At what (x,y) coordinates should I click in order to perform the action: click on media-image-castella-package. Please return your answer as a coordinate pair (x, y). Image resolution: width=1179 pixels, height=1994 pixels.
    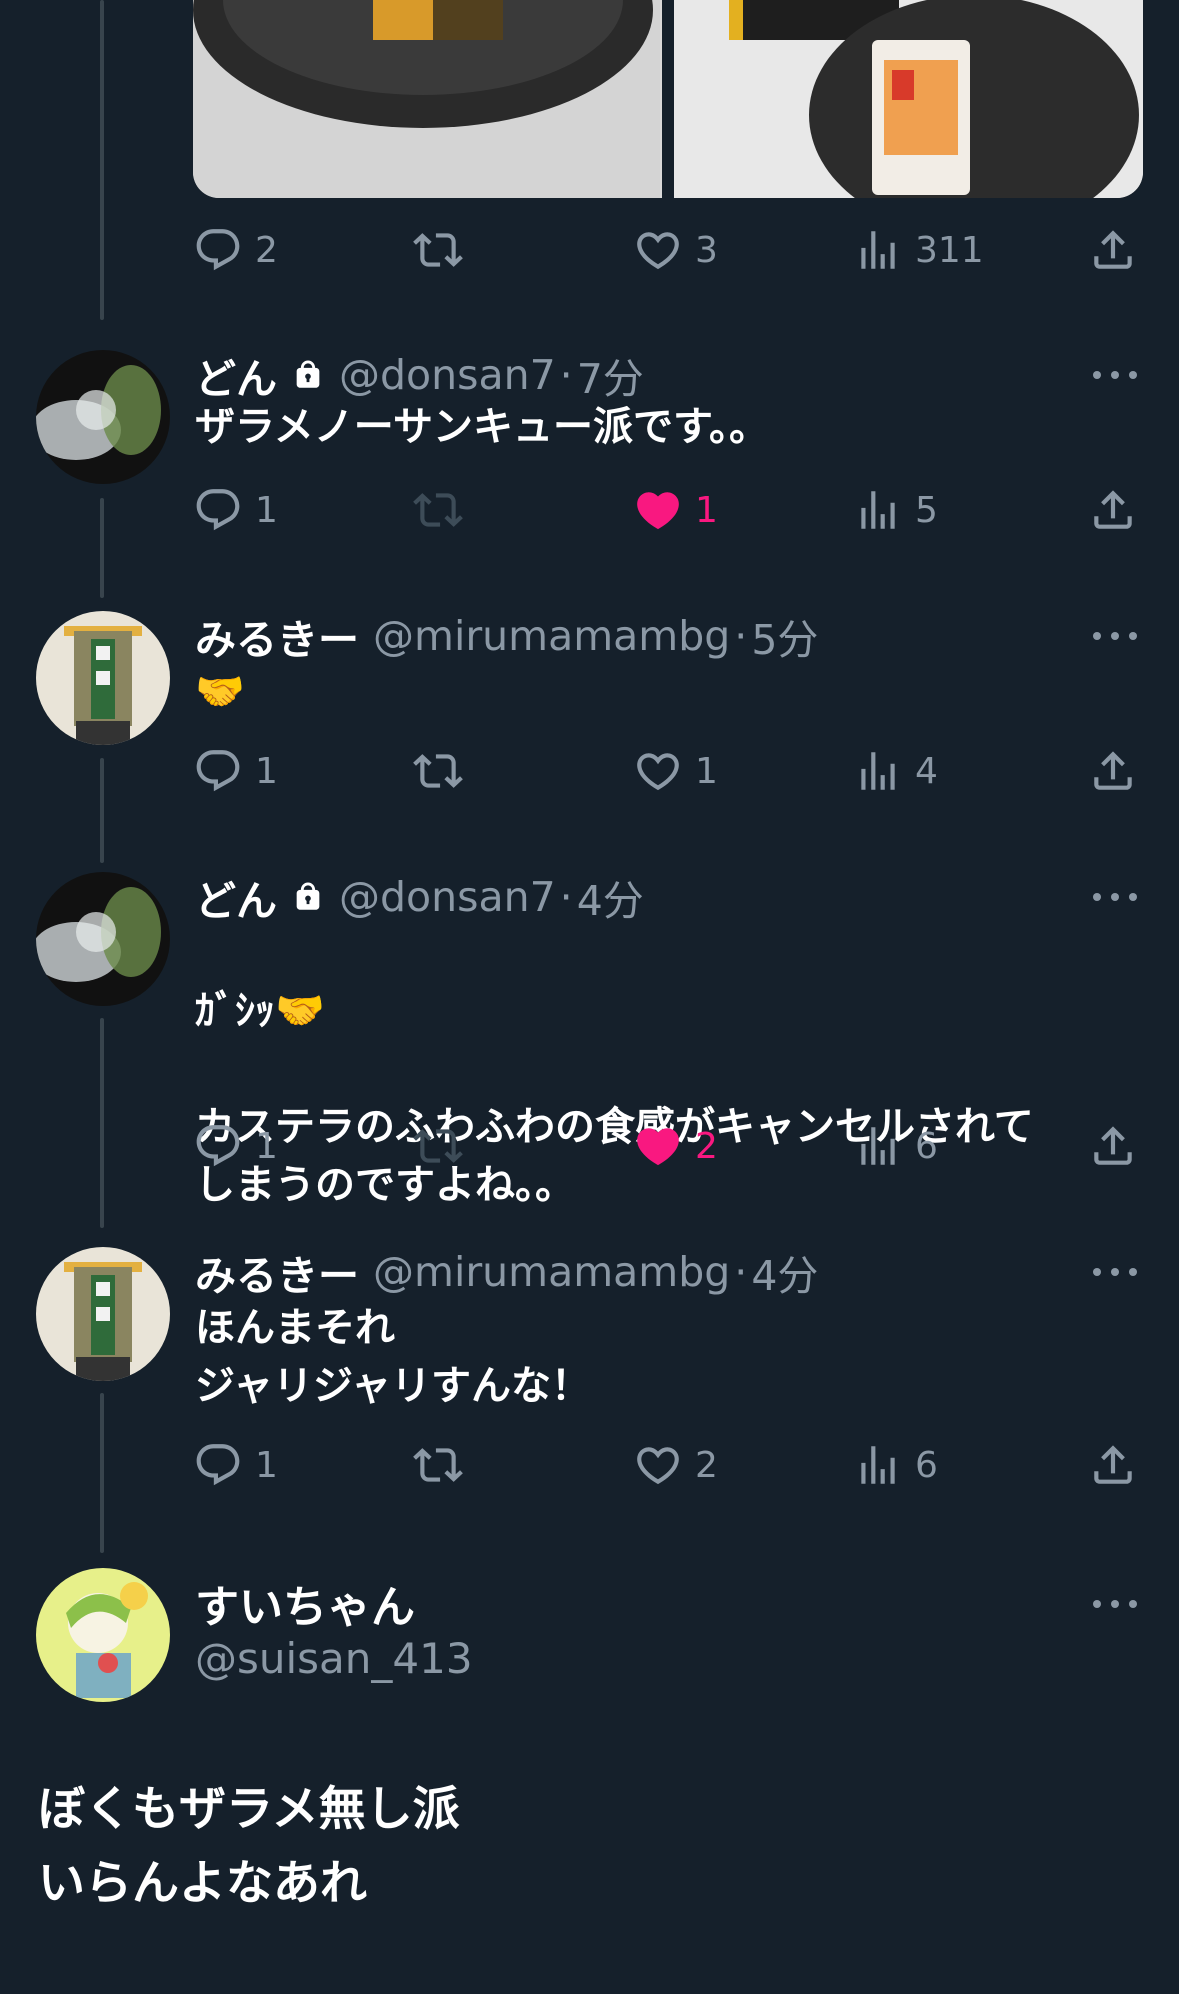
    Looking at the image, I should click on (908, 99).